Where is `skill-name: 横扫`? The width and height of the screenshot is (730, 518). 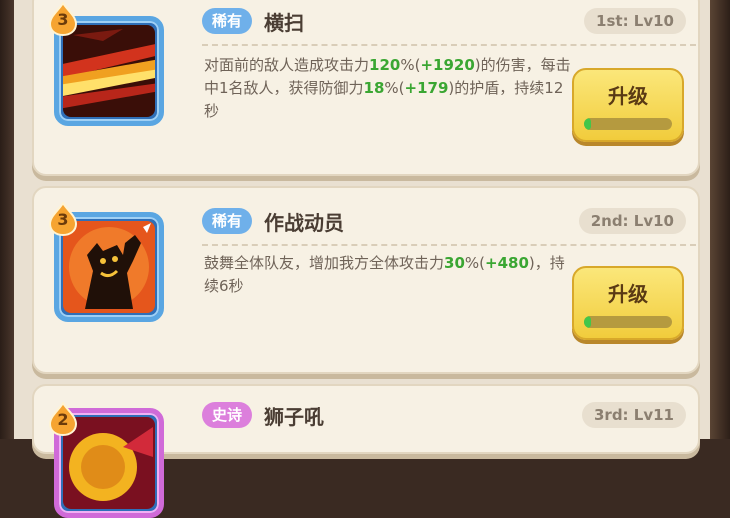 skill-name: 横扫 is located at coordinates (284, 23).